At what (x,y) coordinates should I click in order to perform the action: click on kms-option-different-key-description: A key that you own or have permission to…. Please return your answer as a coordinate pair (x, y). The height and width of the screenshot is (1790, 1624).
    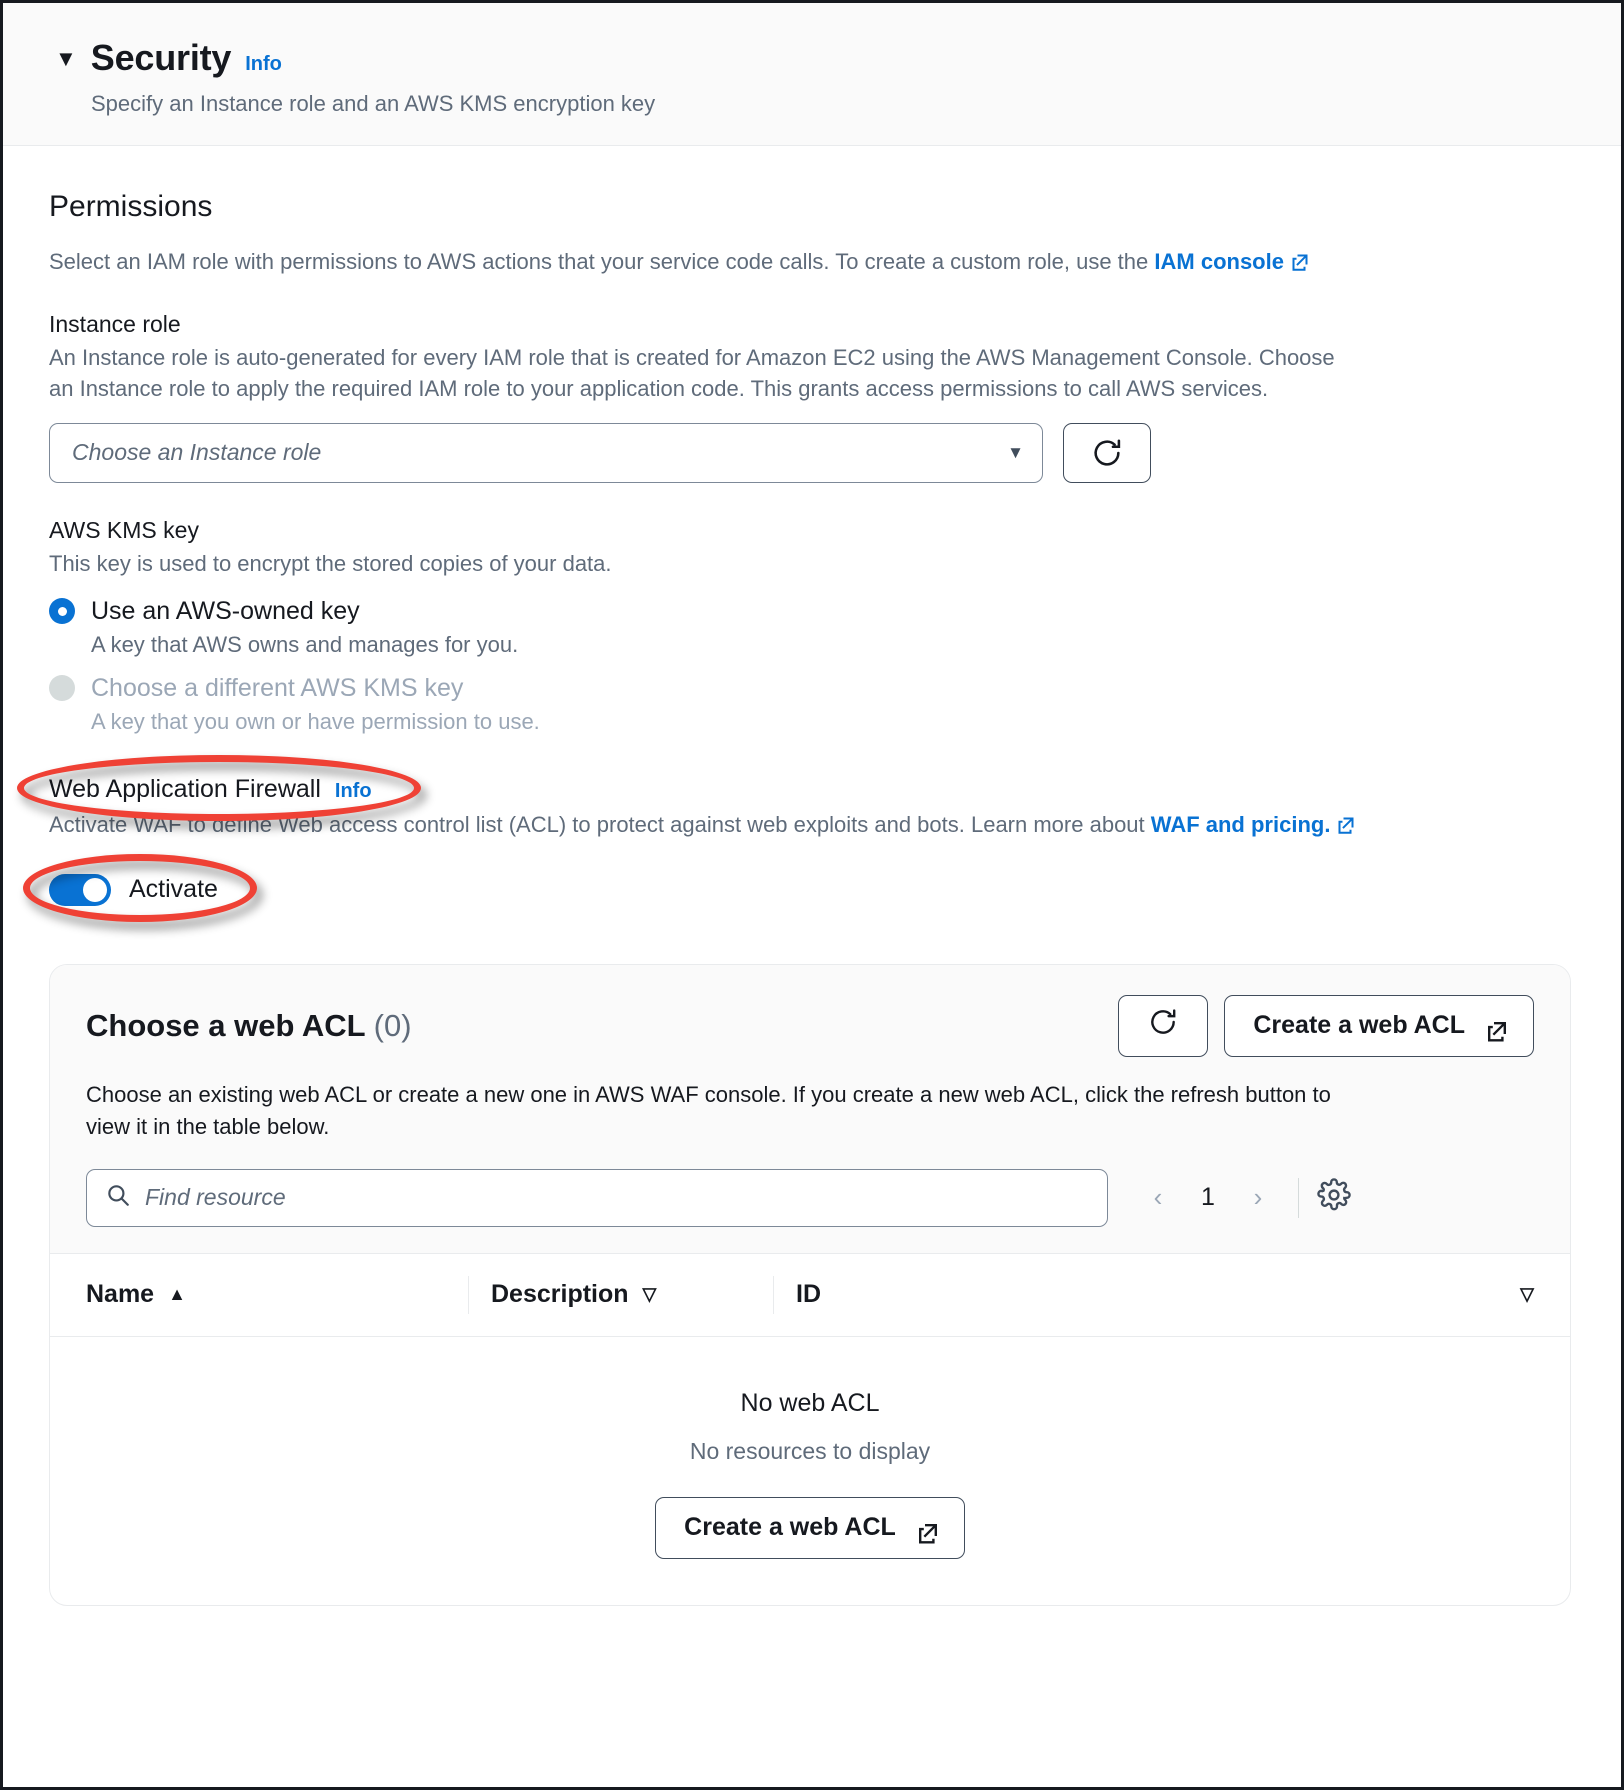
    Looking at the image, I should click on (315, 721).